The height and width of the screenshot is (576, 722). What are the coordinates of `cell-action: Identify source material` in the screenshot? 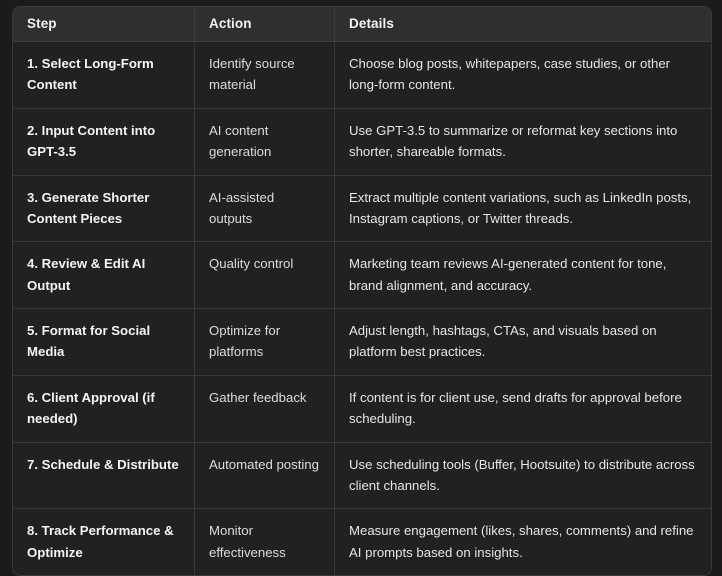 It's located at (265, 75).